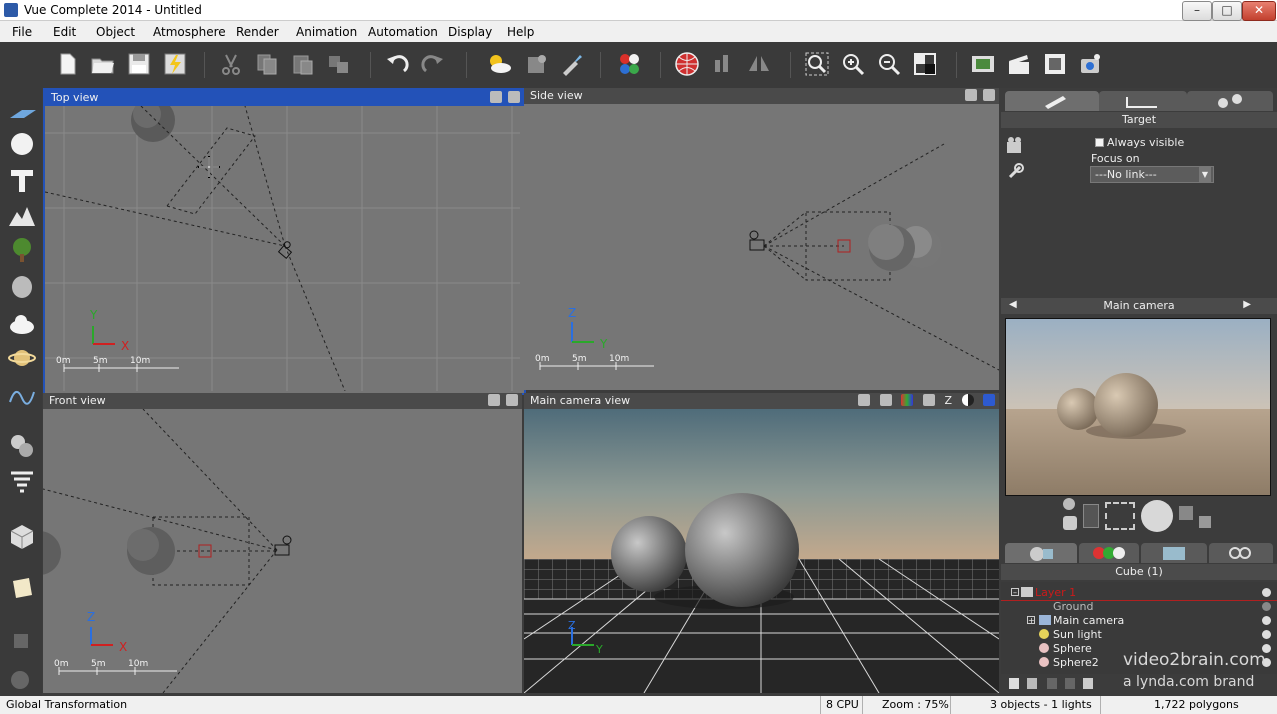 This screenshot has width=1277, height=714. Describe the element at coordinates (339, 64) in the screenshot. I see `duplicate-icon` at that location.